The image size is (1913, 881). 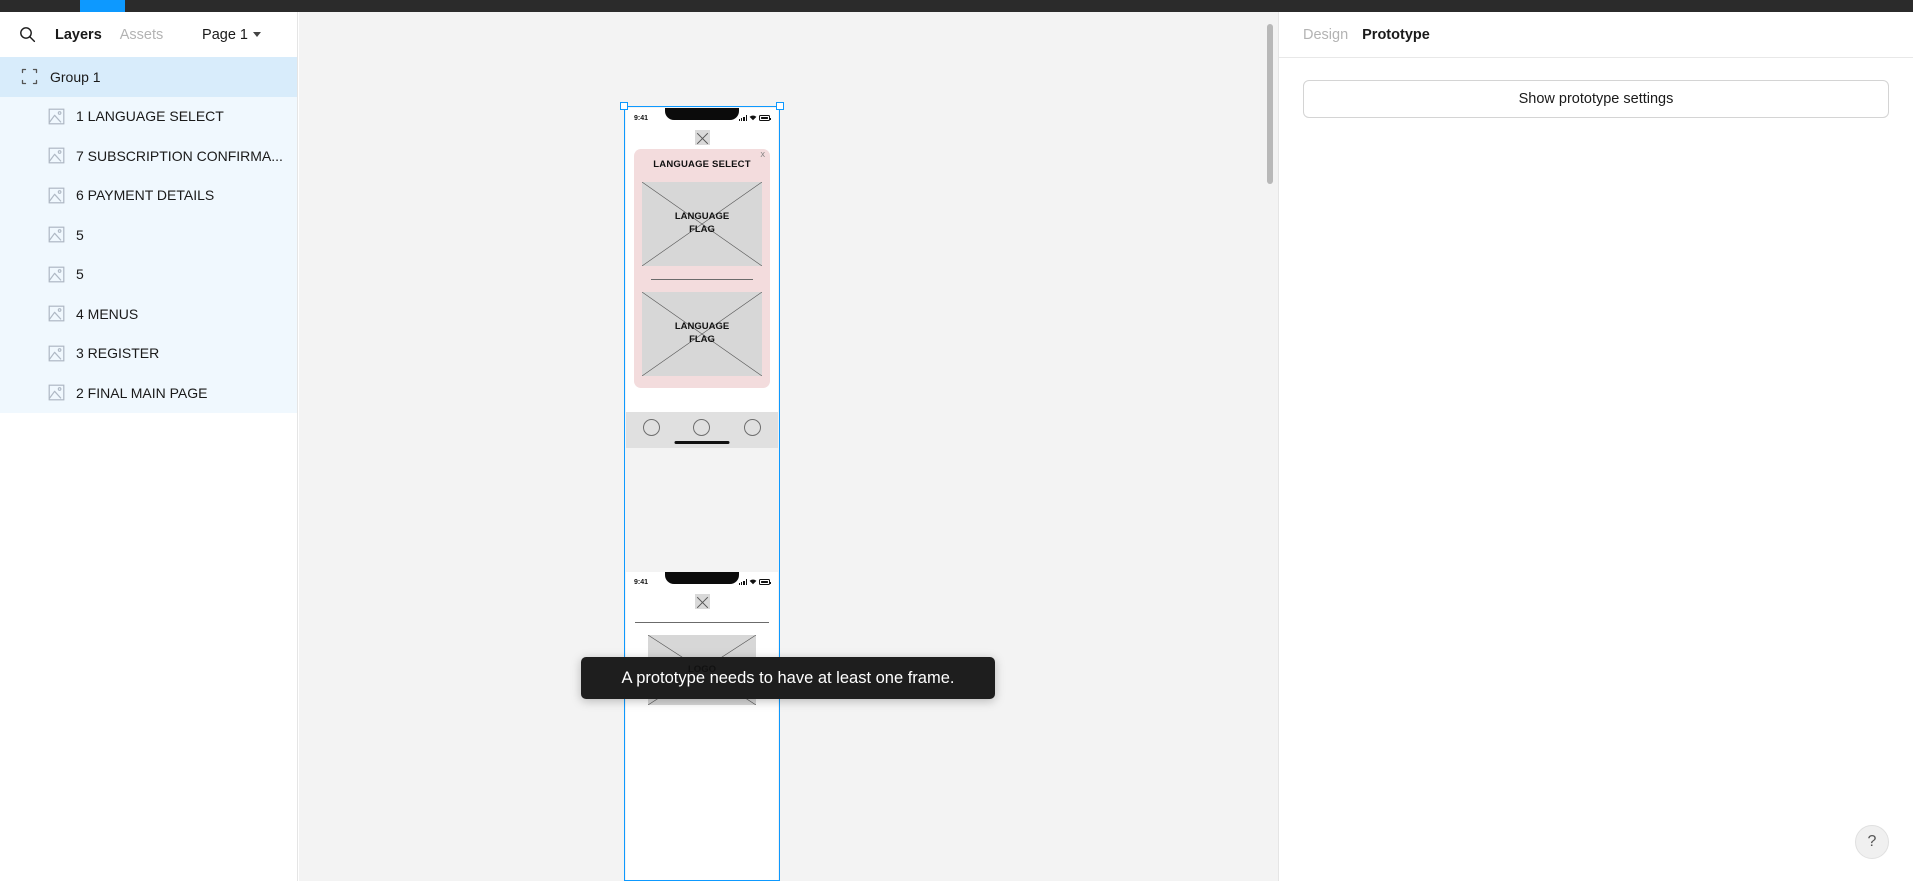 I want to click on sidebar-header: Layers Assets Page 1, so click(x=148, y=34).